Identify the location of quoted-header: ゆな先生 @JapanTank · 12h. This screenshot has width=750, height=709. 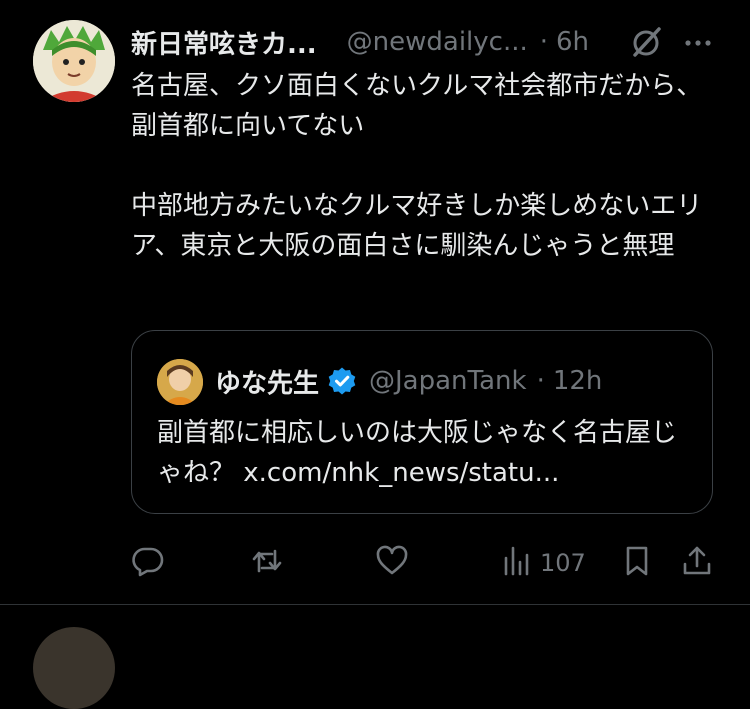
(455, 381).